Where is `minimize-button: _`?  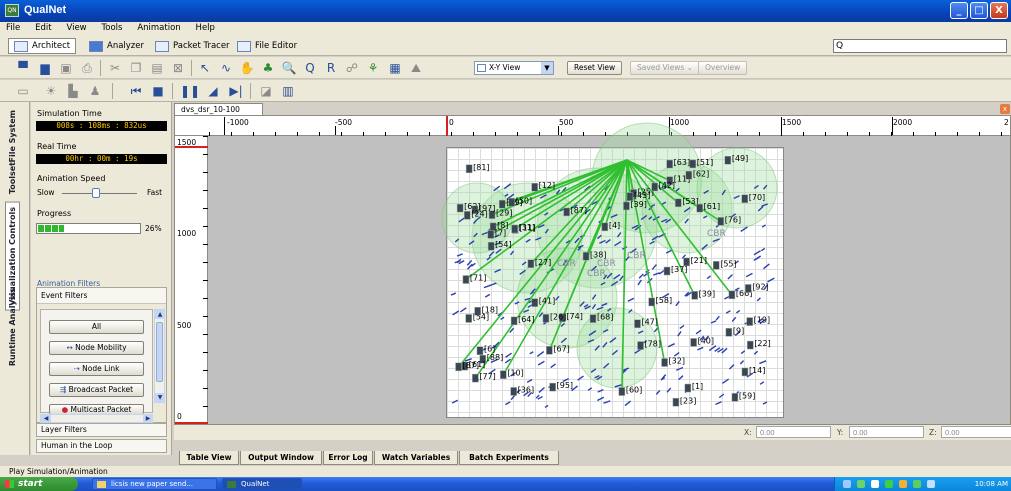
minimize-button: _ is located at coordinates (959, 10).